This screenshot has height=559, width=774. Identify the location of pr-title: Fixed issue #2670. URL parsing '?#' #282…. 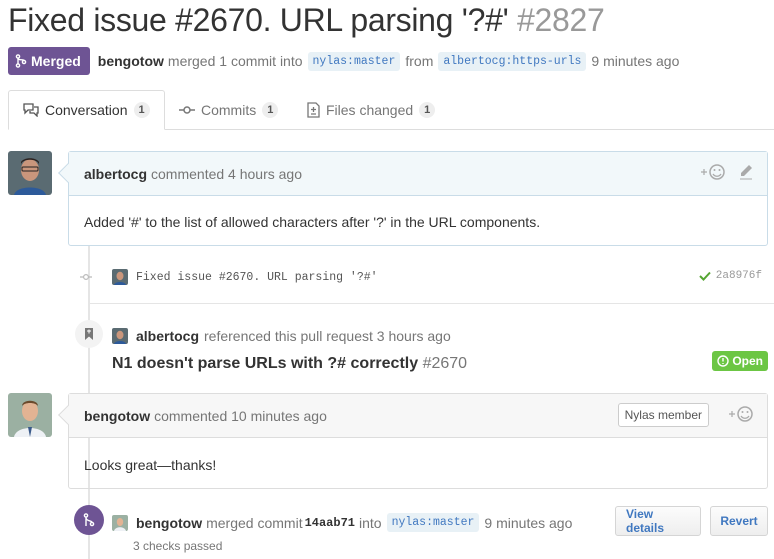
(306, 20).